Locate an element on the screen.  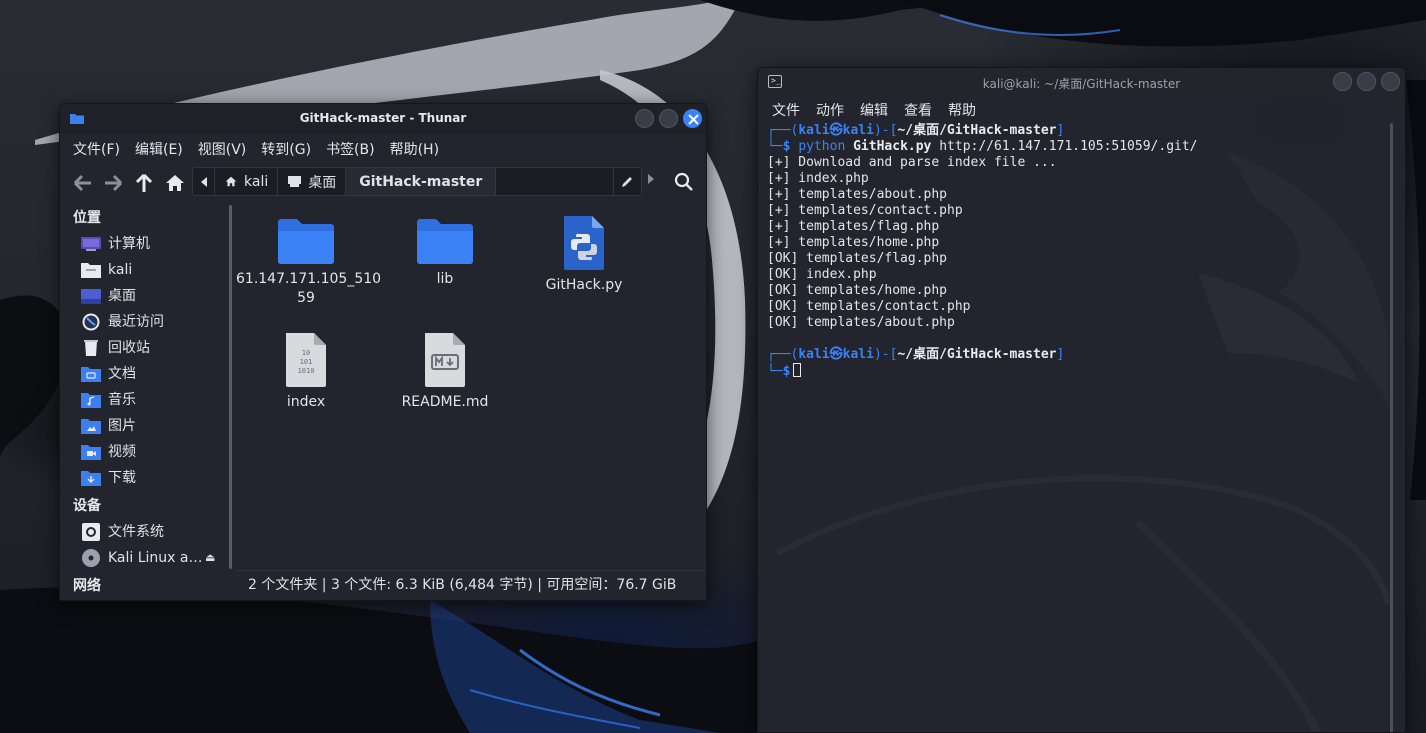
file-item-githack-py: GitHack.py is located at coordinates (584, 255).